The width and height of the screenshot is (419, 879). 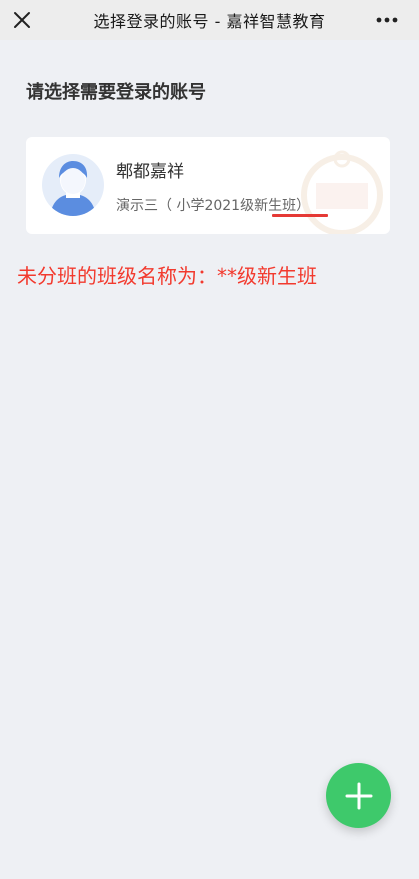 I want to click on add-account-button, so click(x=358, y=795).